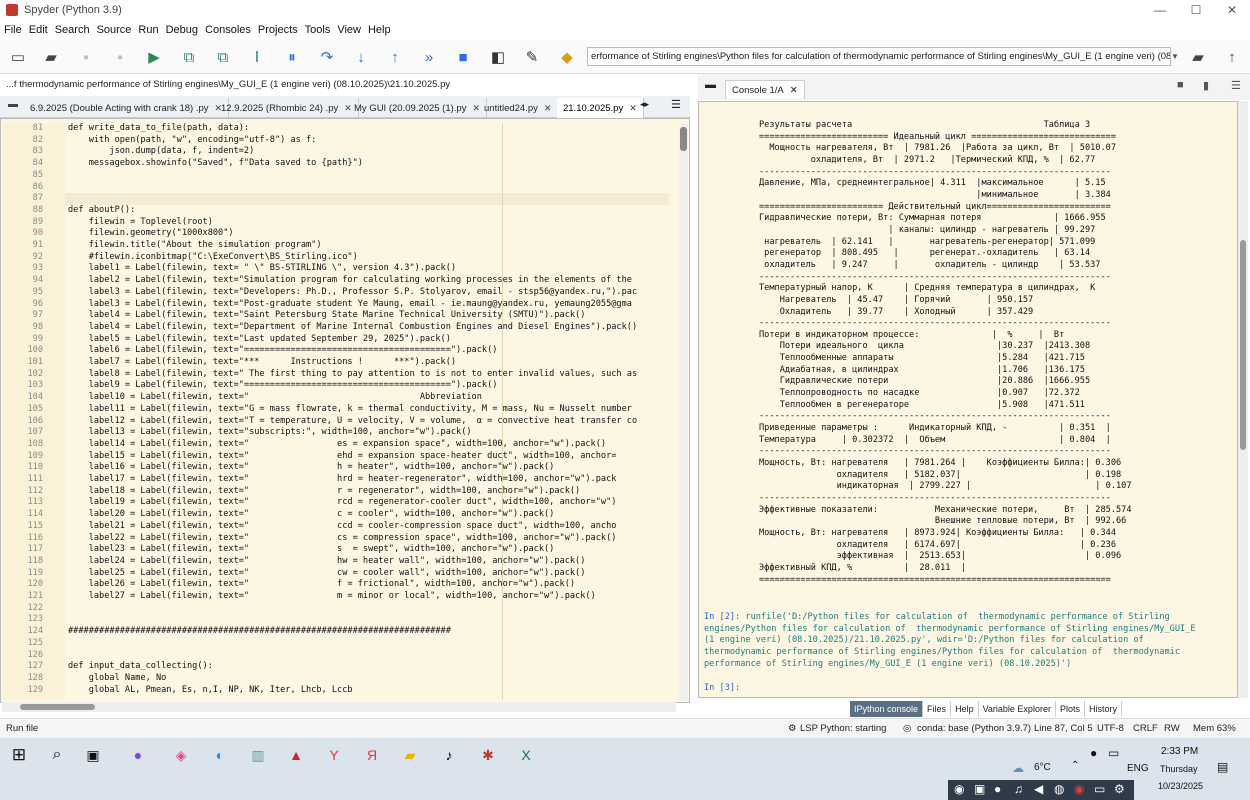  Describe the element at coordinates (340, 152) in the screenshot. I see `code-line: 83 json.dump(data, f, indent=2)` at that location.